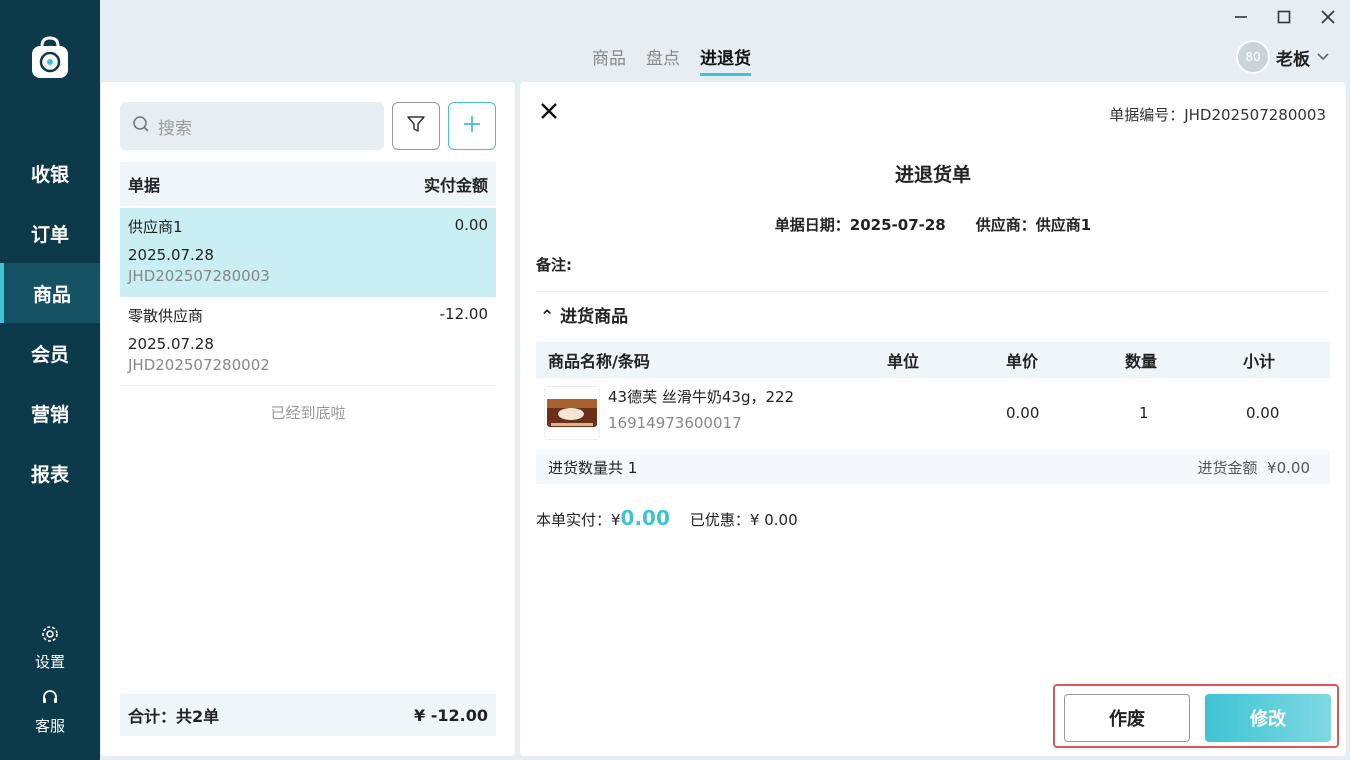  What do you see at coordinates (1293, 59) in the screenshot?
I see `user-name: 老板` at bounding box center [1293, 59].